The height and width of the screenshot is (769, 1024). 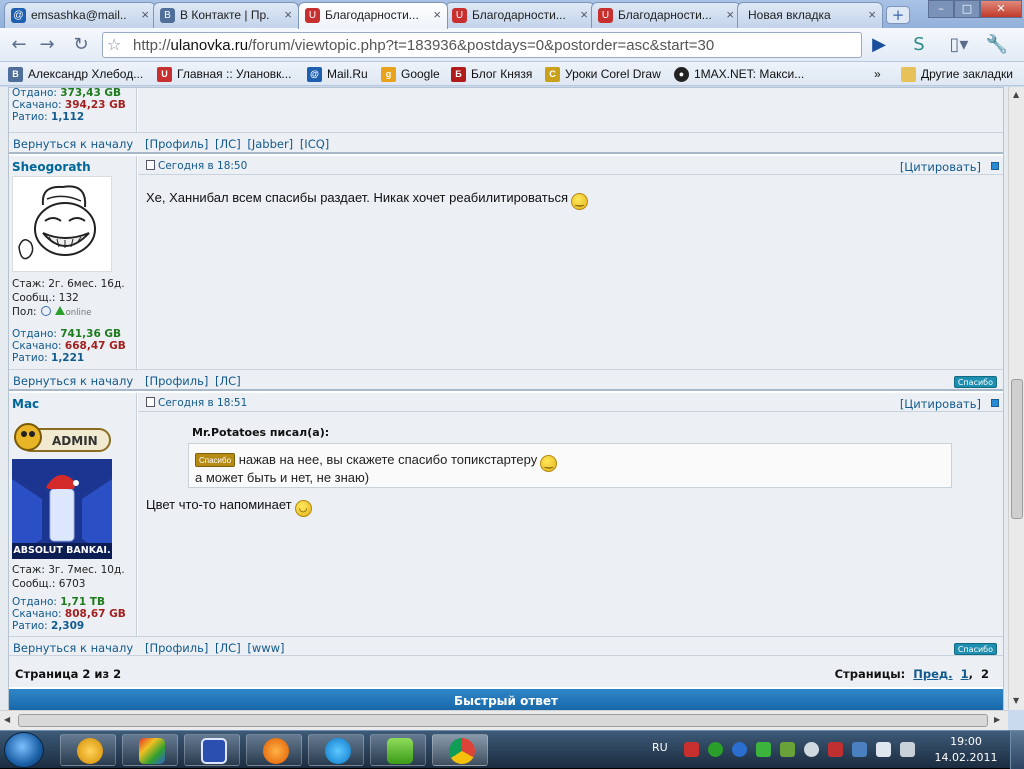 What do you see at coordinates (691, 749) in the screenshot?
I see `tray-ulanovka-icon` at bounding box center [691, 749].